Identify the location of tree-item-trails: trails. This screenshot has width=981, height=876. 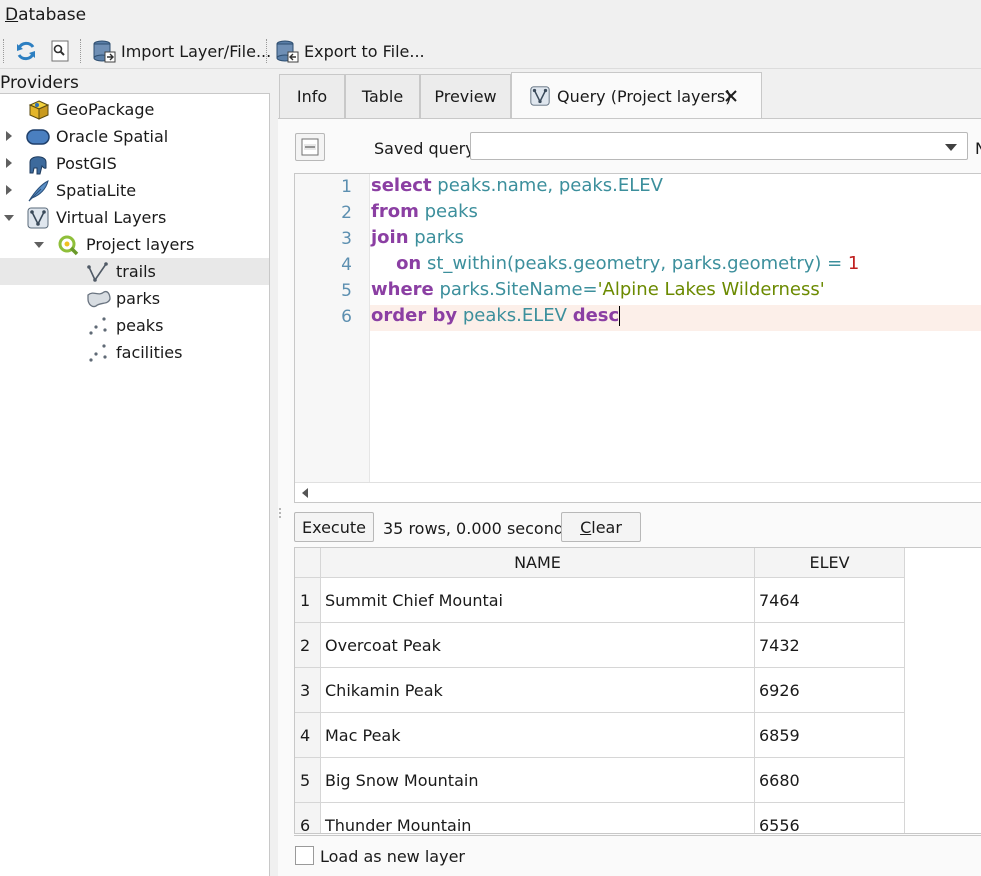
(134, 271).